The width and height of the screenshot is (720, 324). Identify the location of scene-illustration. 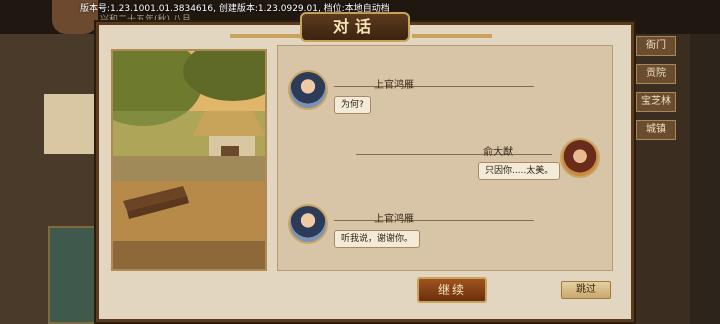
(189, 160).